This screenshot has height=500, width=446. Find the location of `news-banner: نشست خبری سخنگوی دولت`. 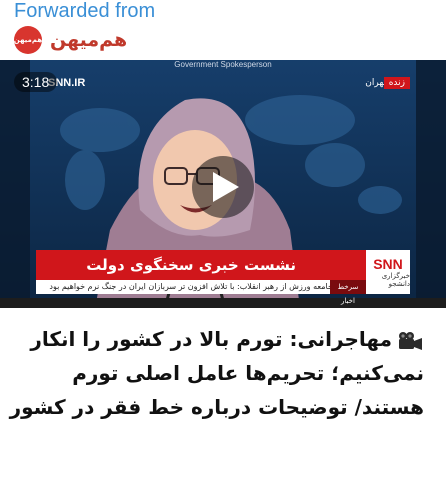

news-banner: نشست خبری سخنگوی دولت is located at coordinates (201, 265).